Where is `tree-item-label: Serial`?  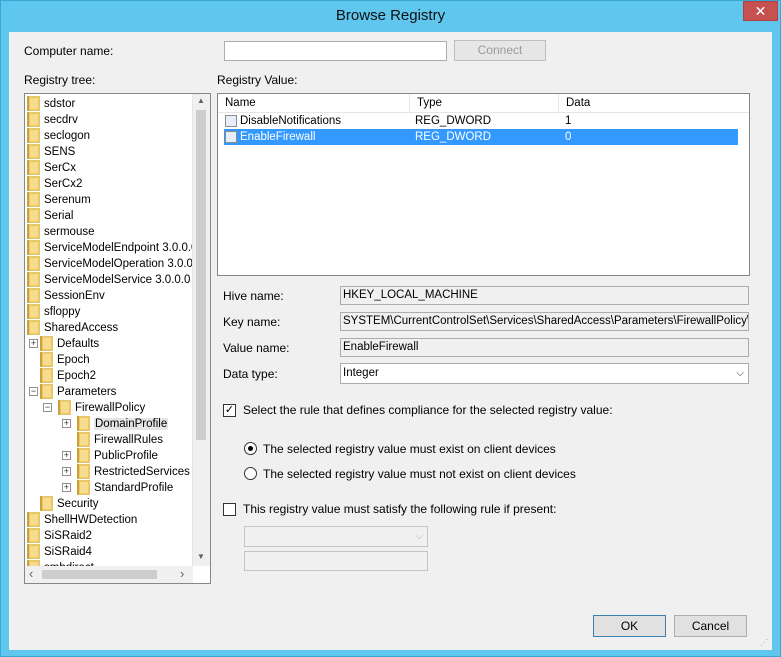
tree-item-label: Serial is located at coordinates (59, 216).